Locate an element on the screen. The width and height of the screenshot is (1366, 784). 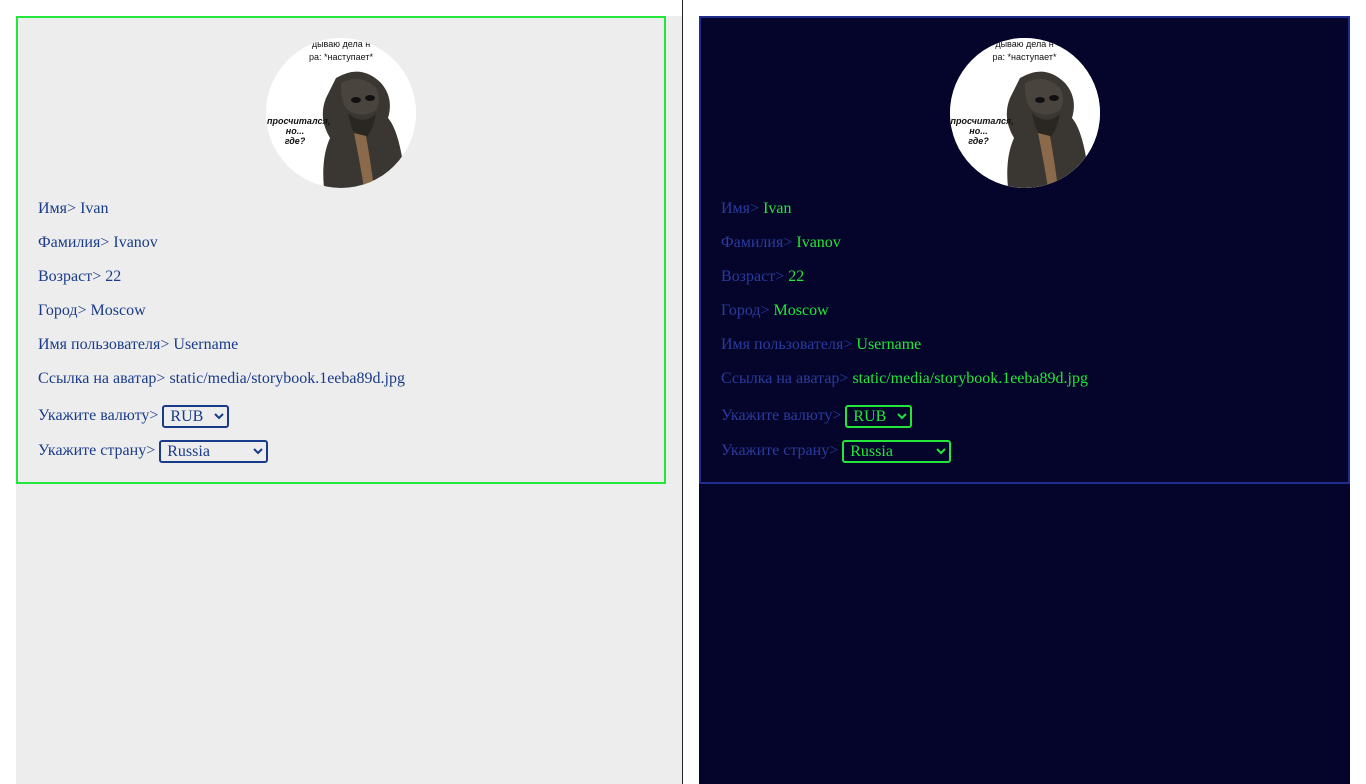
panel-divider is located at coordinates (682, 392).